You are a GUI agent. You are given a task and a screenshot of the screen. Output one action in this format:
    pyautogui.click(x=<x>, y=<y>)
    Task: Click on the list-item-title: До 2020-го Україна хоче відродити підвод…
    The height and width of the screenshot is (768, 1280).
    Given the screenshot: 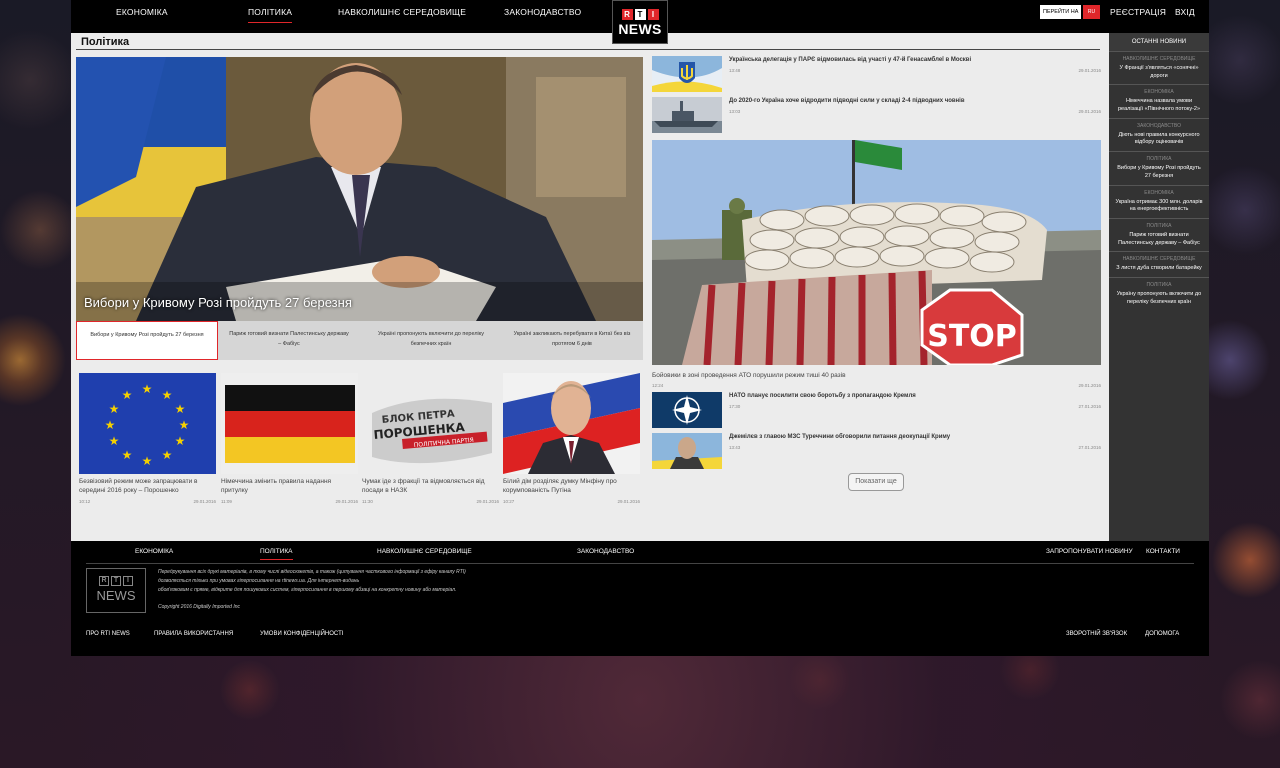 What is the action you would take?
    pyautogui.click(x=847, y=101)
    